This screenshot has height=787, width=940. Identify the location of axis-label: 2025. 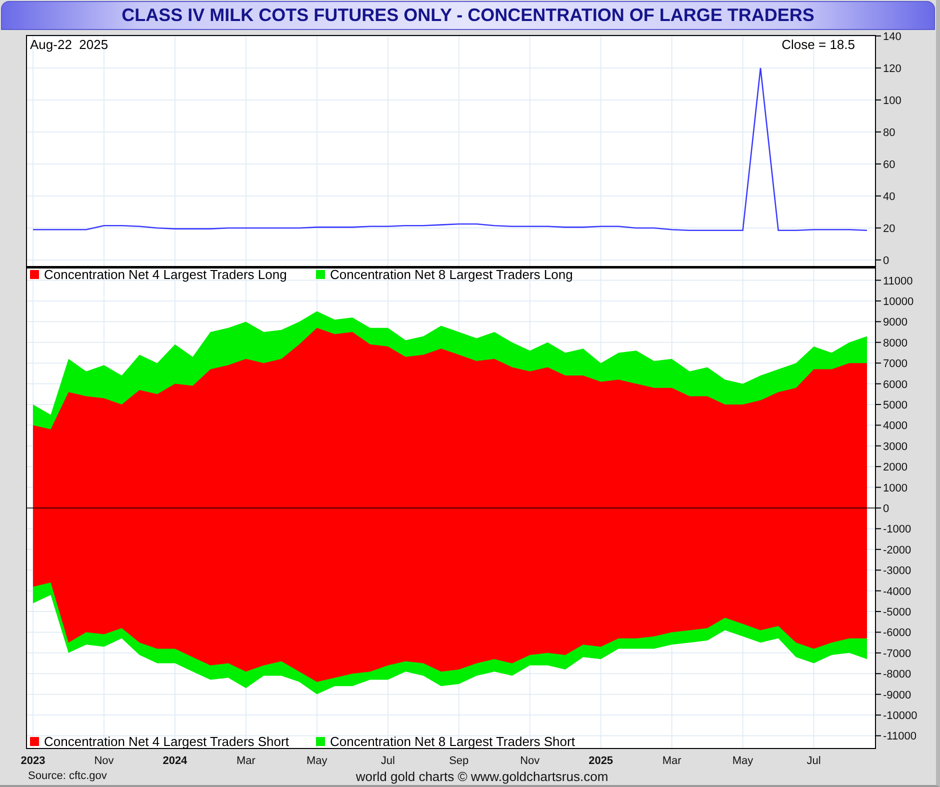
(601, 761).